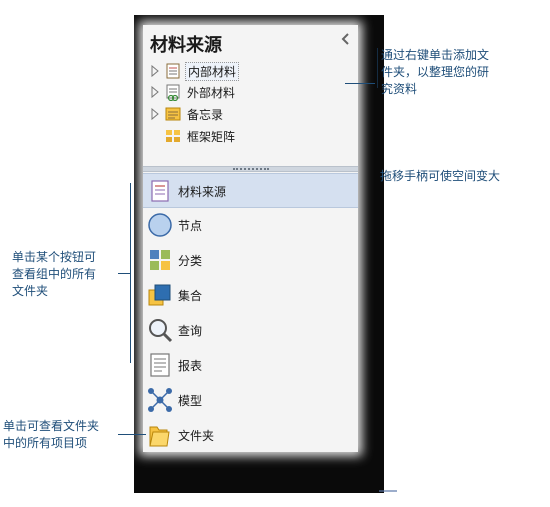  Describe the element at coordinates (160, 365) in the screenshot. I see `reports-icon` at that location.